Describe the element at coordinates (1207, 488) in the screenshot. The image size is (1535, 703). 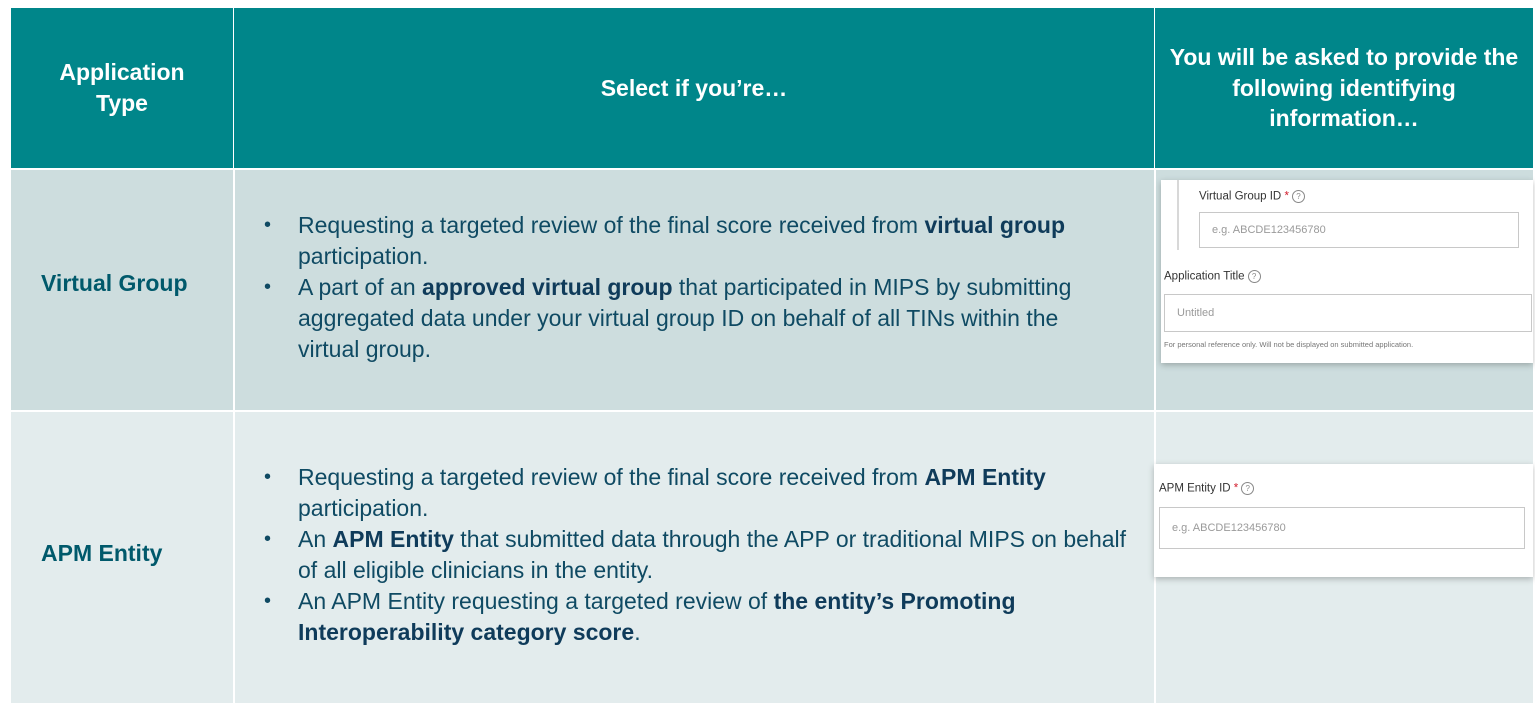
I see `apm-entity-id-label: APM Entity ID *?` at that location.